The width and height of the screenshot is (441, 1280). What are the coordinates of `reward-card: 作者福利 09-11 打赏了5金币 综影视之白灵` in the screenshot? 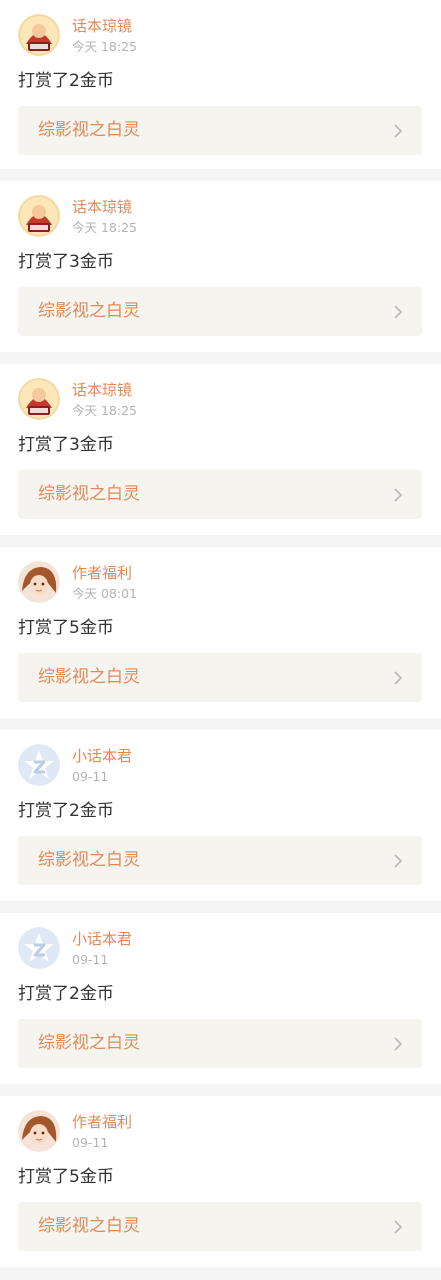 It's located at (220, 1181).